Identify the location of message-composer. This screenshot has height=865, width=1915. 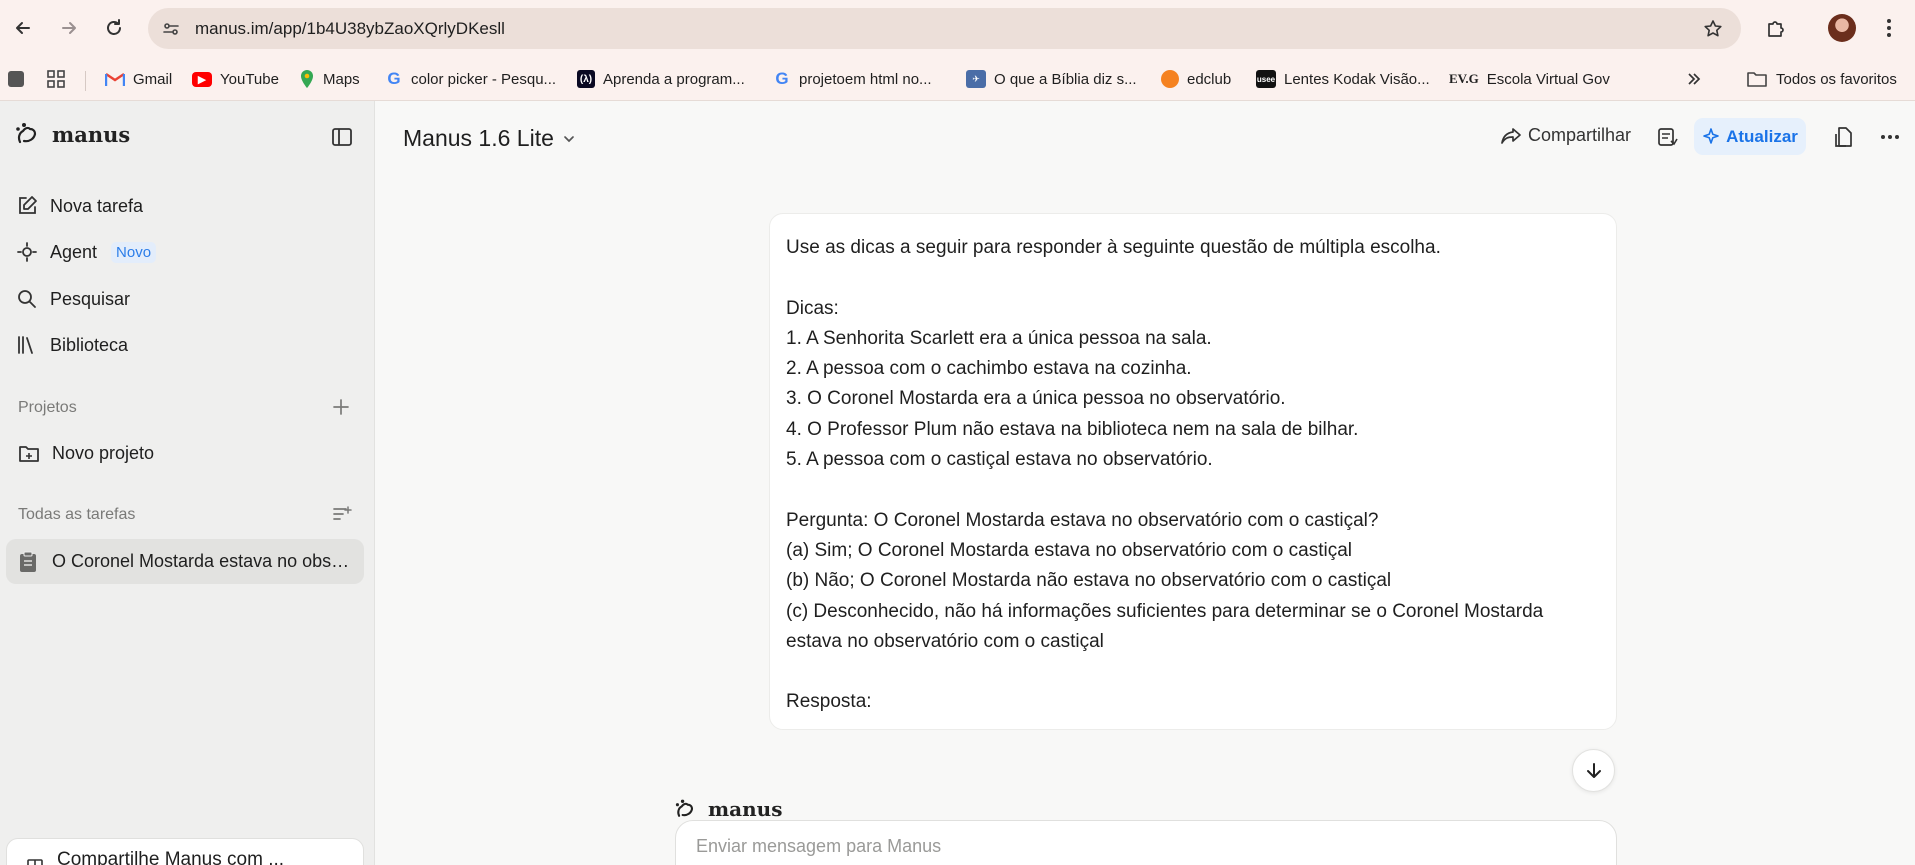
(1146, 842).